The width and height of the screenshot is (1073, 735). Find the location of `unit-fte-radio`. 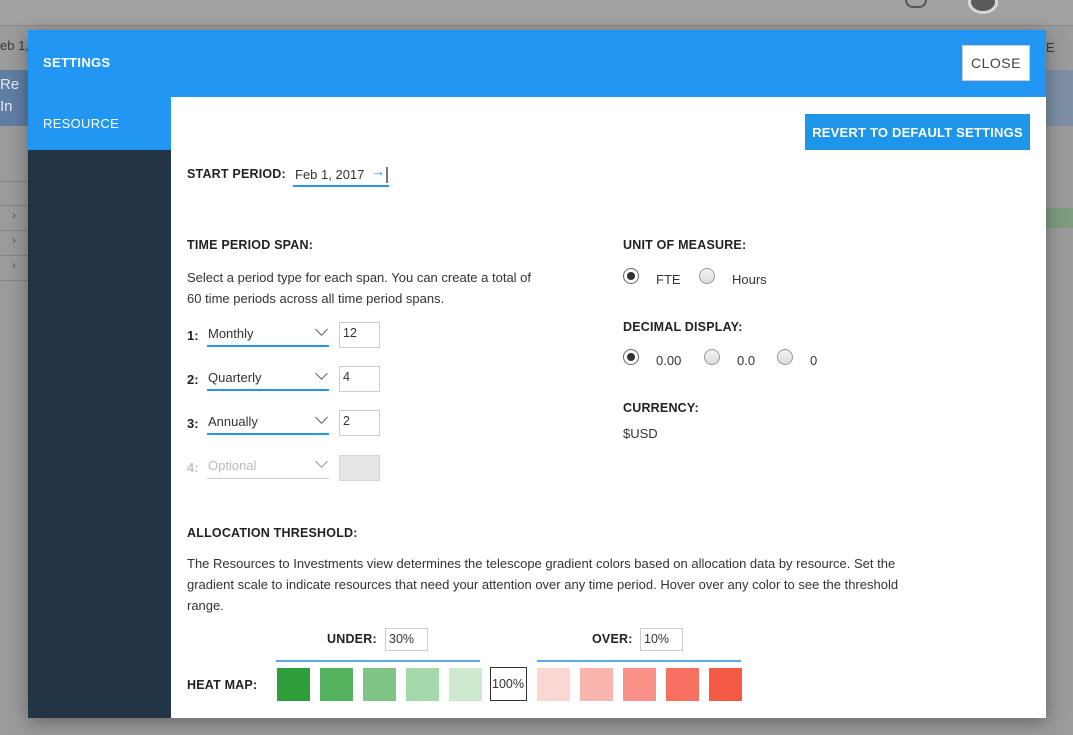

unit-fte-radio is located at coordinates (631, 276).